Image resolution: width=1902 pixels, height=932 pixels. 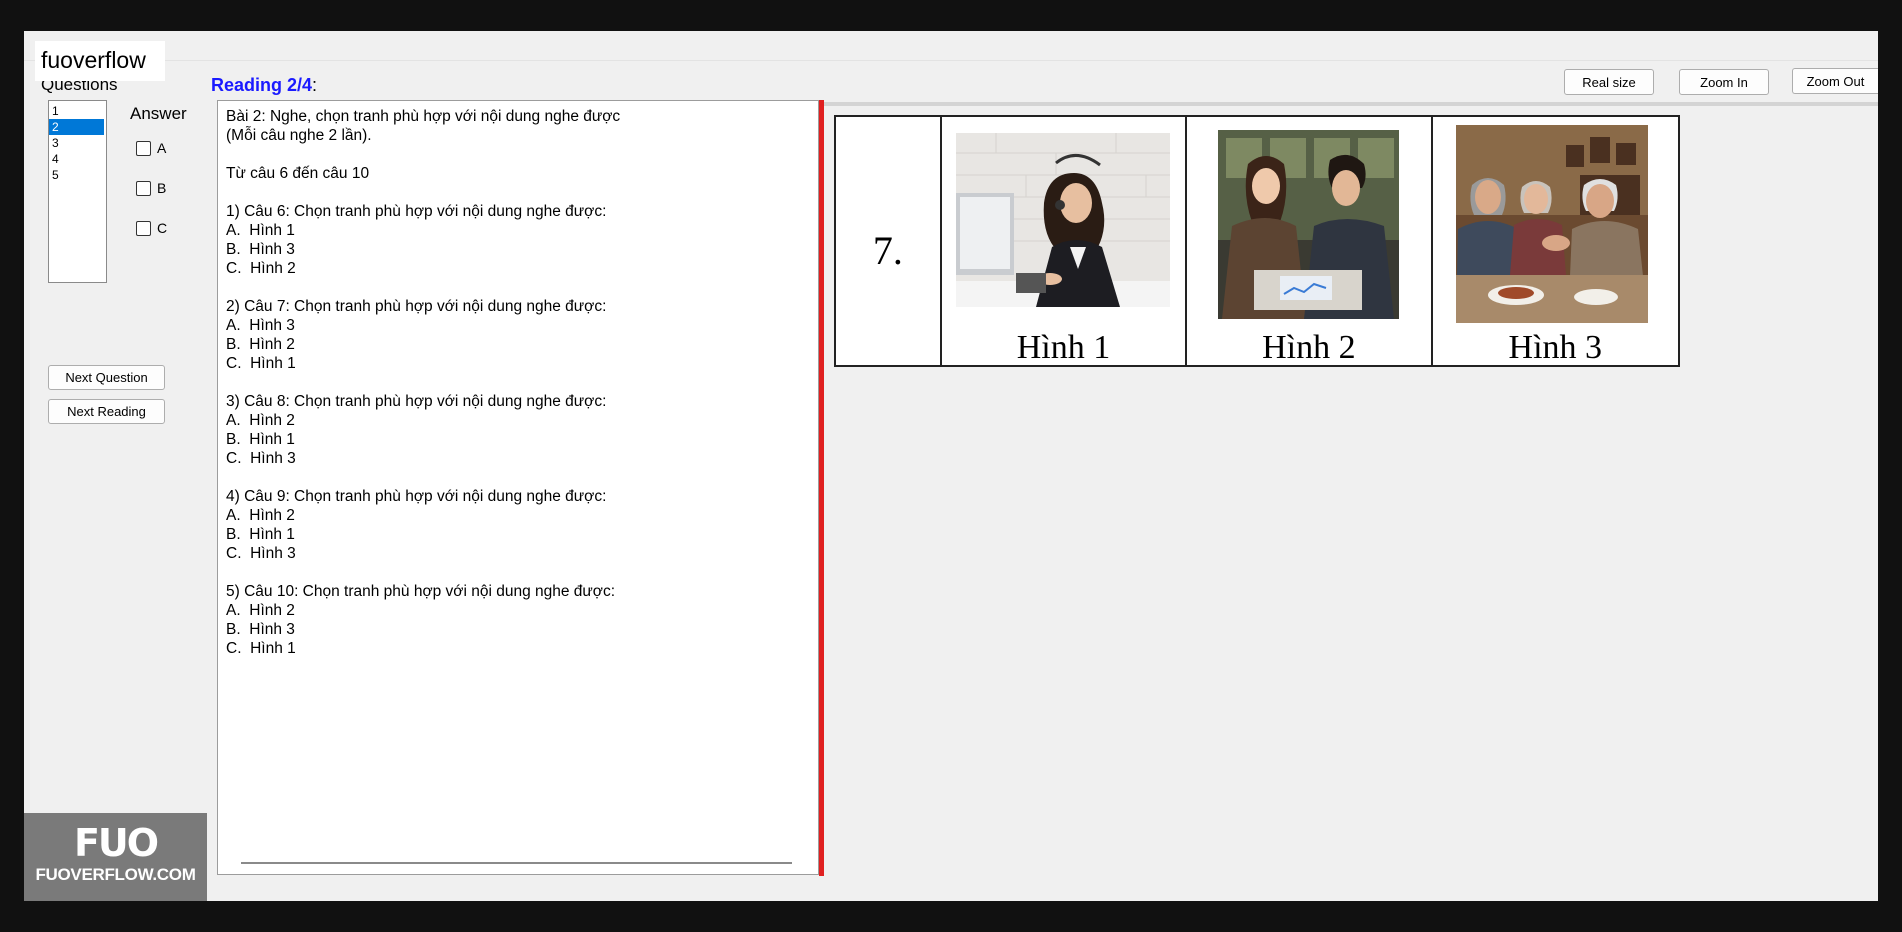 I want to click on figure-cell-3: Hình 3, so click(x=1555, y=241).